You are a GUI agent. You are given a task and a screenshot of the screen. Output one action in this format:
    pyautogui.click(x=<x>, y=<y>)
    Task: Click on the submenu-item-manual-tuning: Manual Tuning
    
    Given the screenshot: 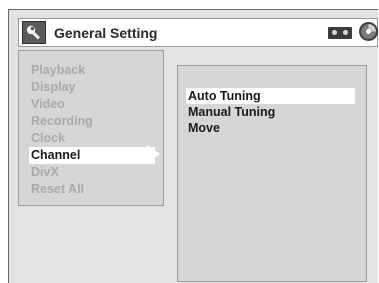 What is the action you would take?
    pyautogui.click(x=231, y=112)
    